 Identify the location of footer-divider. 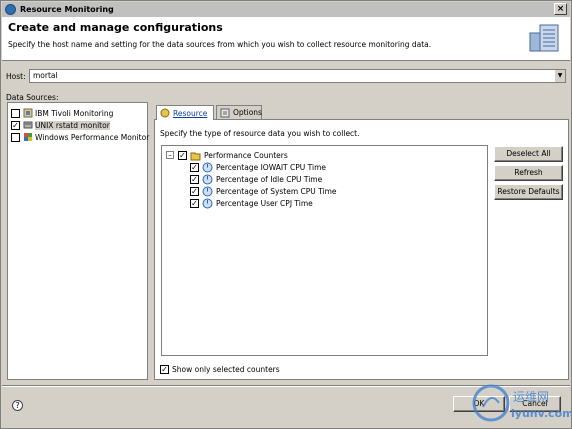
(286, 386).